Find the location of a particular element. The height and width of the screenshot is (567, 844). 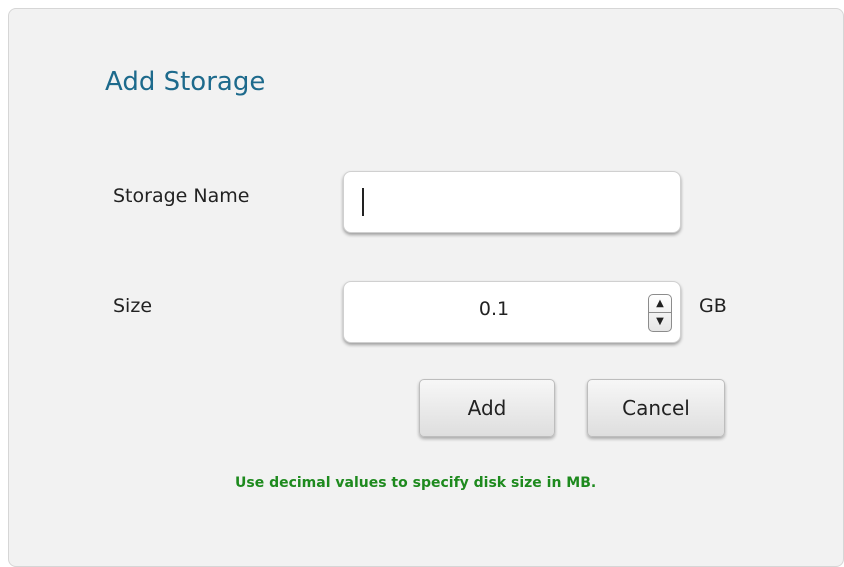

size-unit-label: GB is located at coordinates (713, 306).